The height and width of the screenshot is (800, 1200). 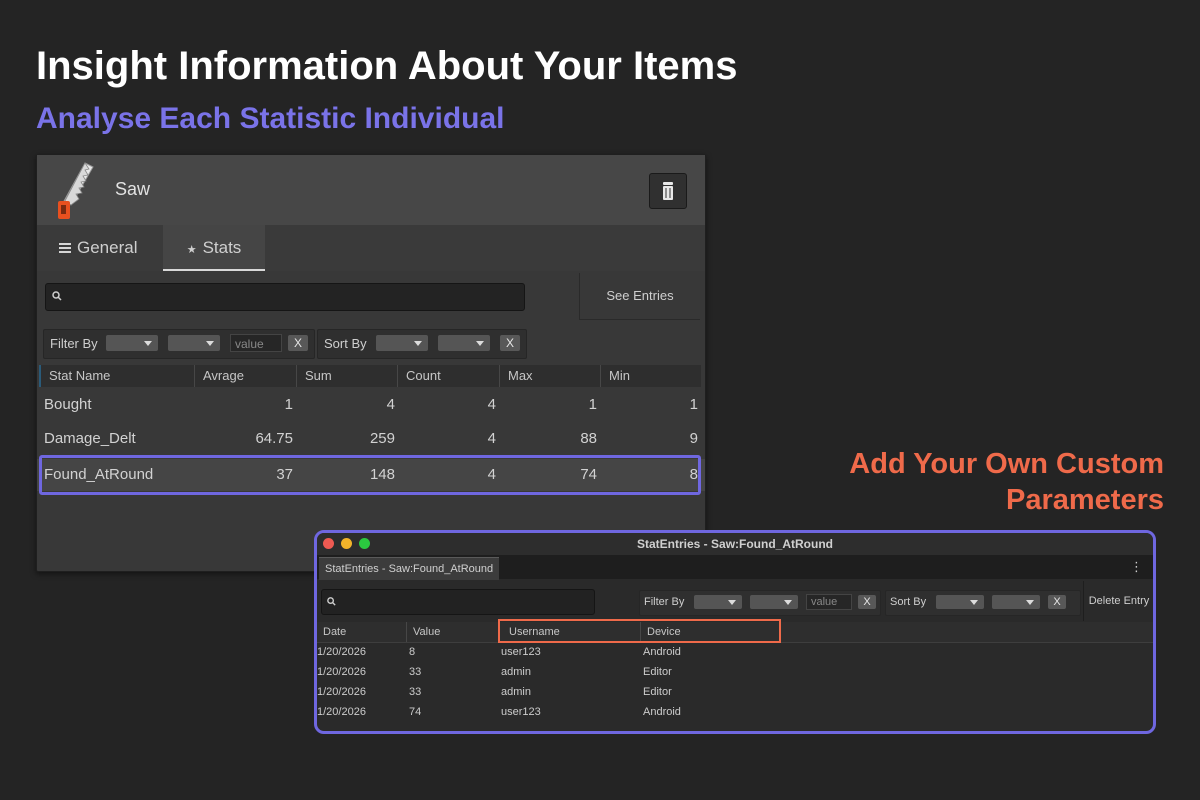 What do you see at coordinates (107, 247) in the screenshot?
I see `tab-general-label: General` at bounding box center [107, 247].